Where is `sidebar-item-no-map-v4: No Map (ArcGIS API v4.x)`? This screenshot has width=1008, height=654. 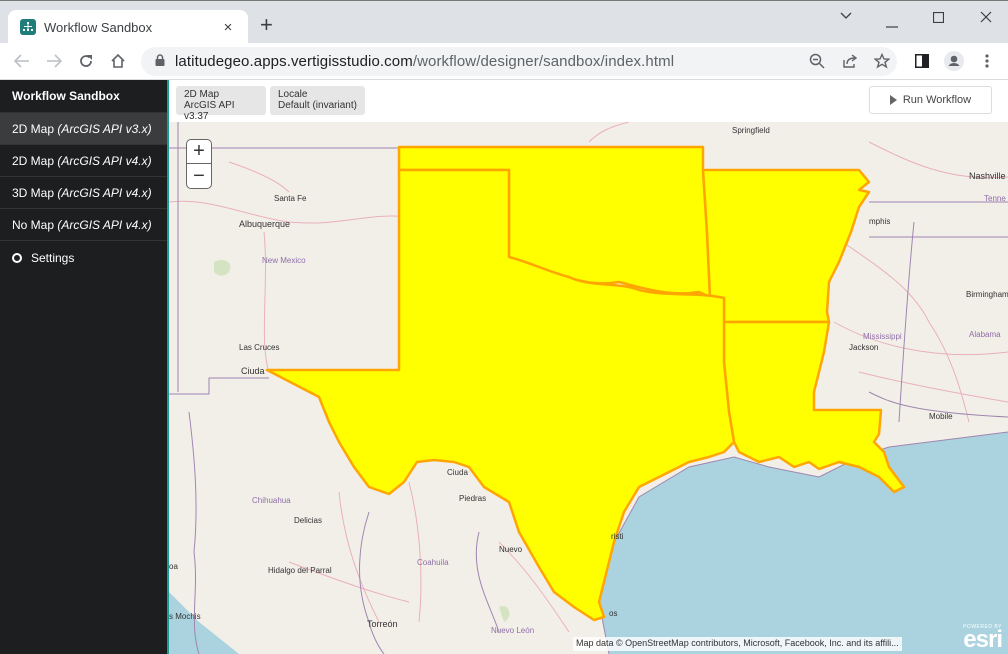 sidebar-item-no-map-v4: No Map (ArcGIS API v4.x) is located at coordinates (83, 225).